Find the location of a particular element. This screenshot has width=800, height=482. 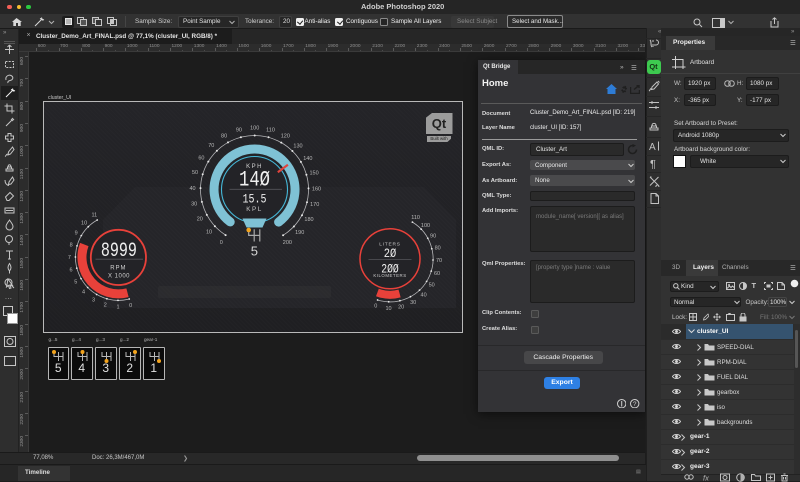

svg-text: 8999 is located at coordinates (119, 251).